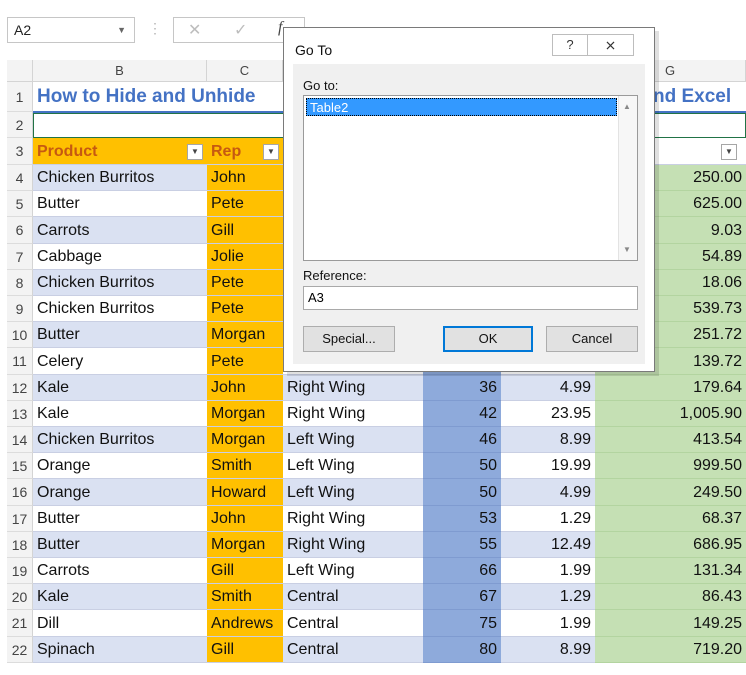 This screenshot has width=746, height=675. What do you see at coordinates (20, 597) in the screenshot?
I see `row-header: 20` at bounding box center [20, 597].